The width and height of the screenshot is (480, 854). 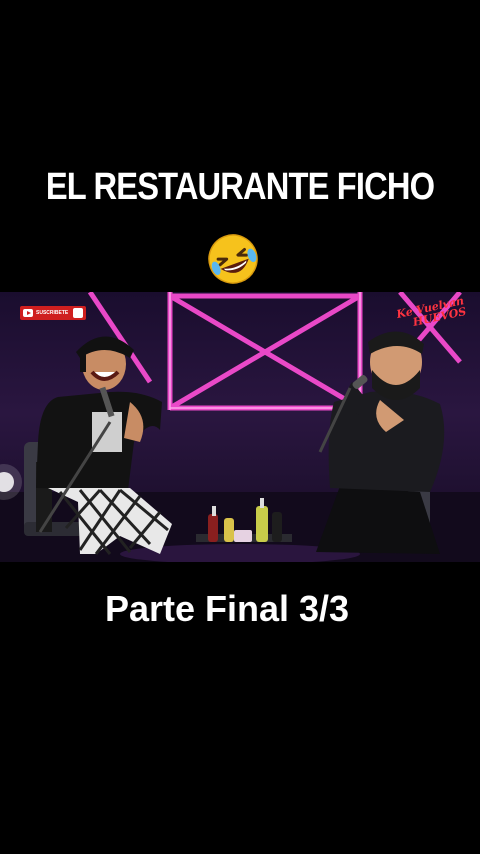 I want to click on right-comedian, so click(x=380, y=442).